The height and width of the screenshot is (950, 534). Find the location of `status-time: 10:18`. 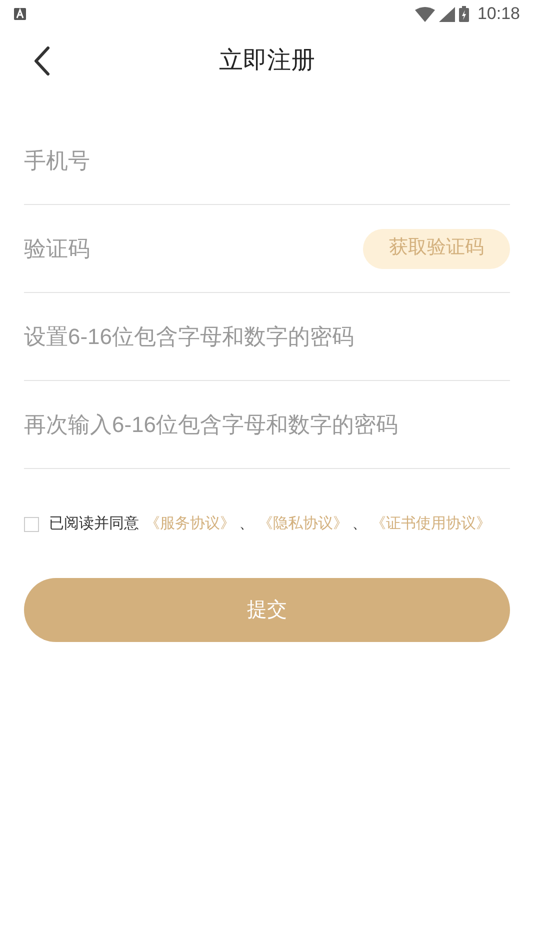

status-time: 10:18 is located at coordinates (498, 14).